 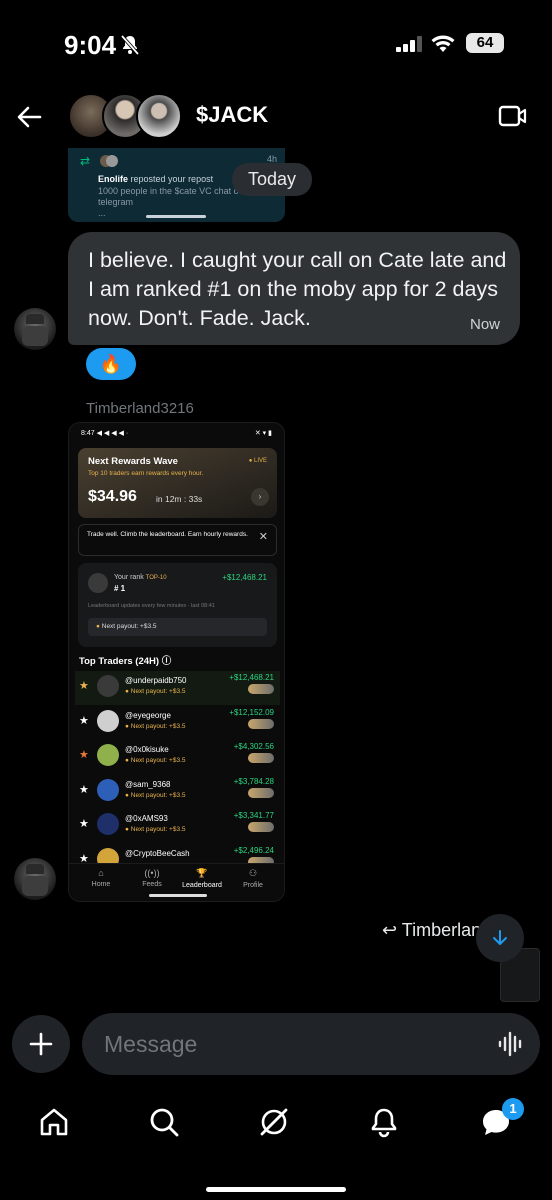 What do you see at coordinates (500, 938) in the screenshot?
I see `scroll-down-button` at bounding box center [500, 938].